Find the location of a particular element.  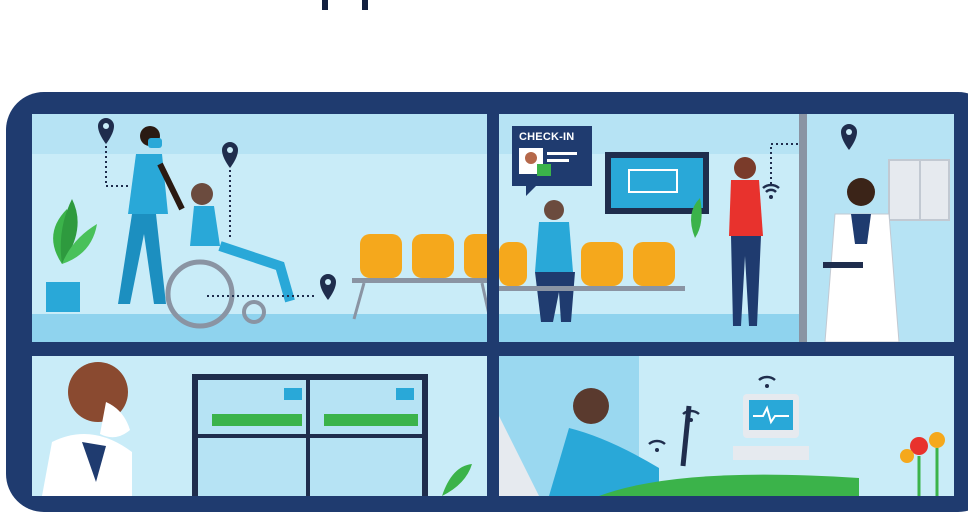

flower-vase is located at coordinates (922, 464).